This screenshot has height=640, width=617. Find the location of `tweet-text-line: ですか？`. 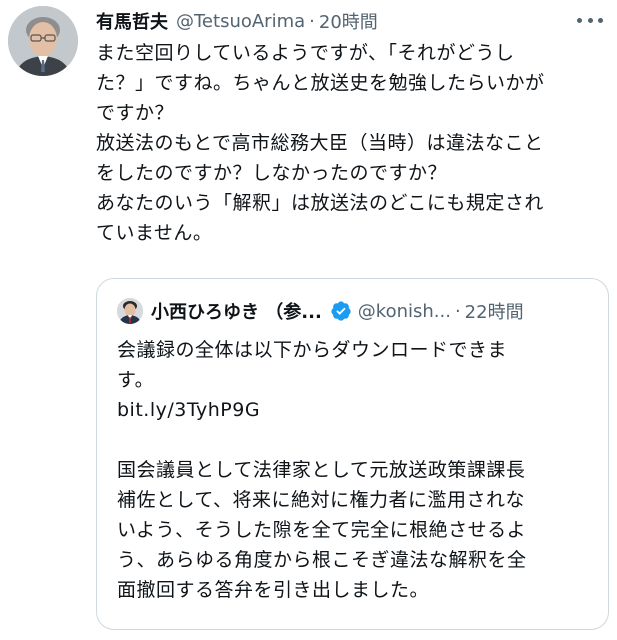

tweet-text-line: ですか？ is located at coordinates (135, 113).